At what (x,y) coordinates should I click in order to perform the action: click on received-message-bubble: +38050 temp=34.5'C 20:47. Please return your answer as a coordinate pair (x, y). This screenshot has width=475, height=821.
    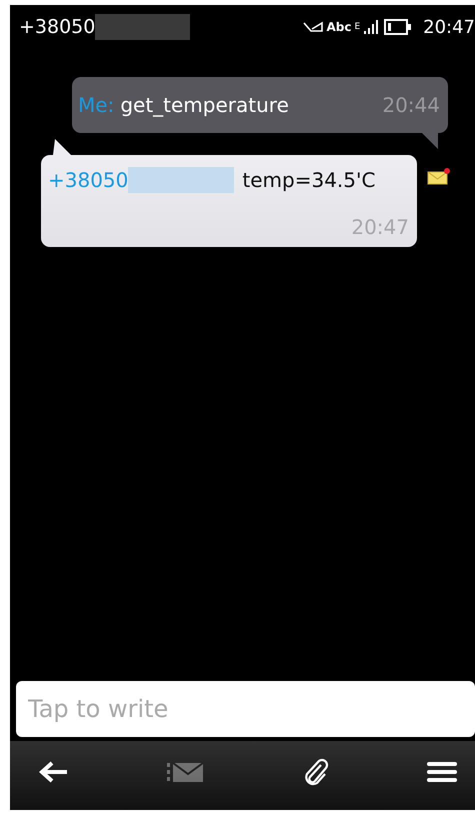
    Looking at the image, I should click on (229, 201).